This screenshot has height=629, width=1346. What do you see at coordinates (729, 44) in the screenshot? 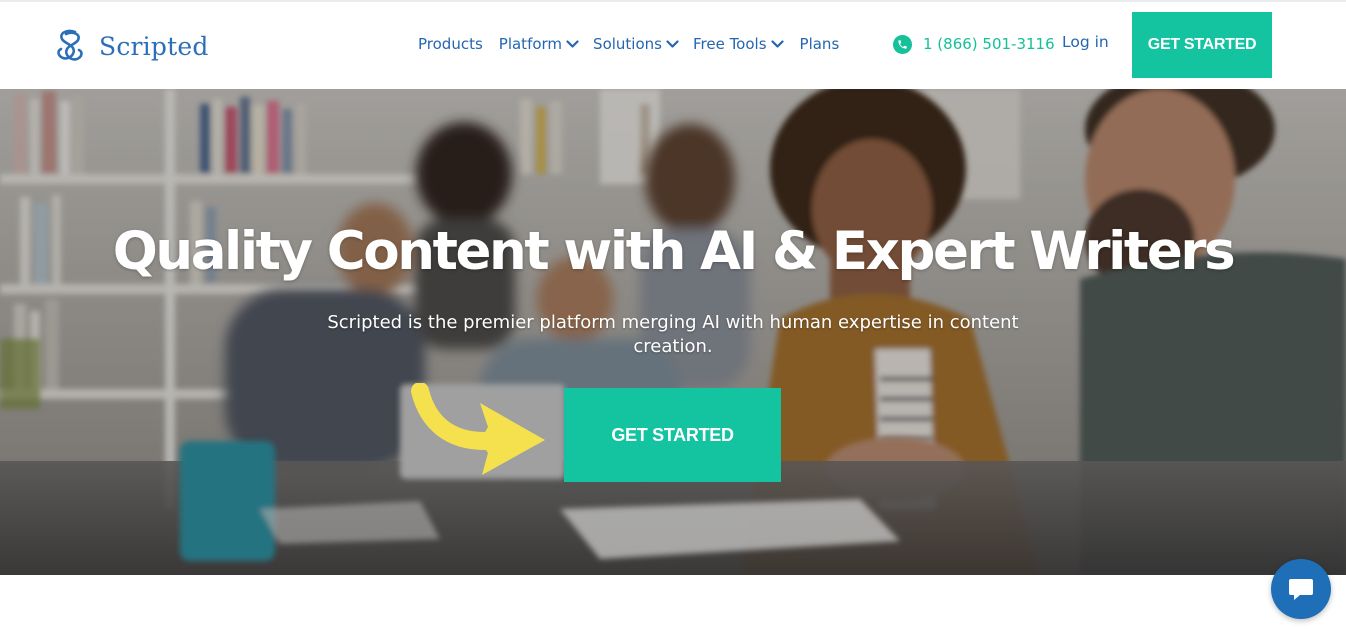
I see `nav-item-label: Free Tools` at bounding box center [729, 44].